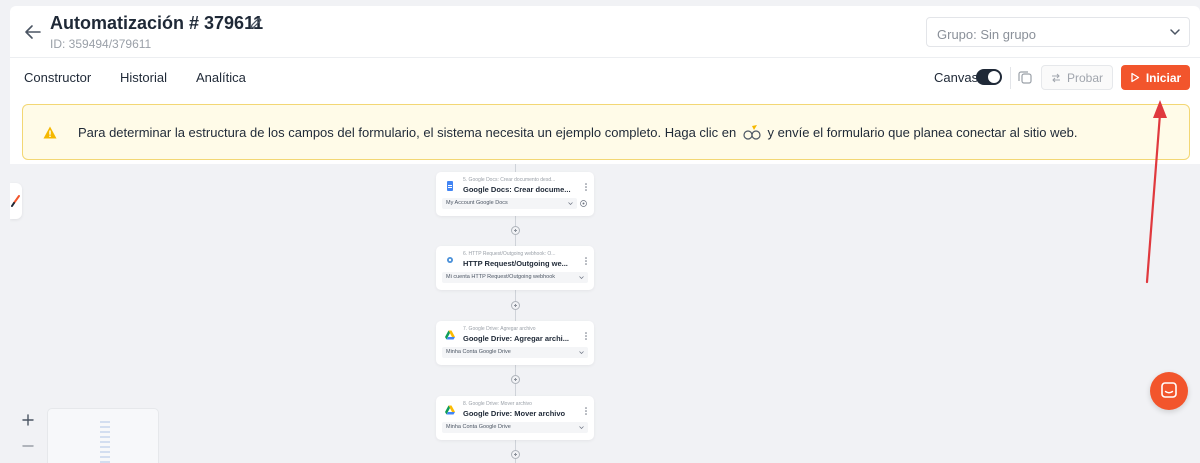 The width and height of the screenshot is (1200, 463). What do you see at coordinates (501, 277) in the screenshot?
I see `account-select-value: Mi cuenta HTTP Request/Outgoing webhook` at bounding box center [501, 277].